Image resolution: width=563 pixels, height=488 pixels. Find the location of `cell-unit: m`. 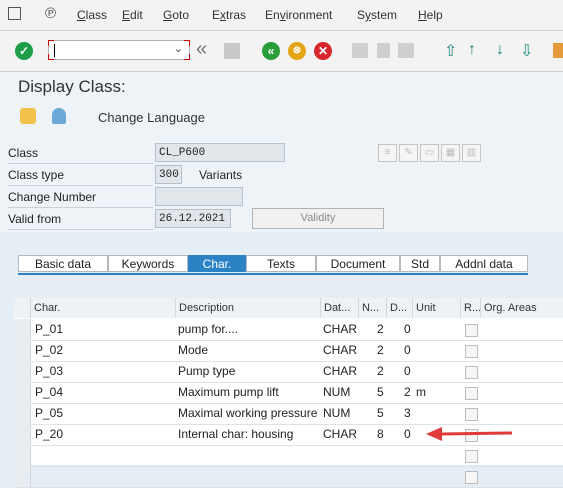

cell-unit: m is located at coordinates (436, 392).